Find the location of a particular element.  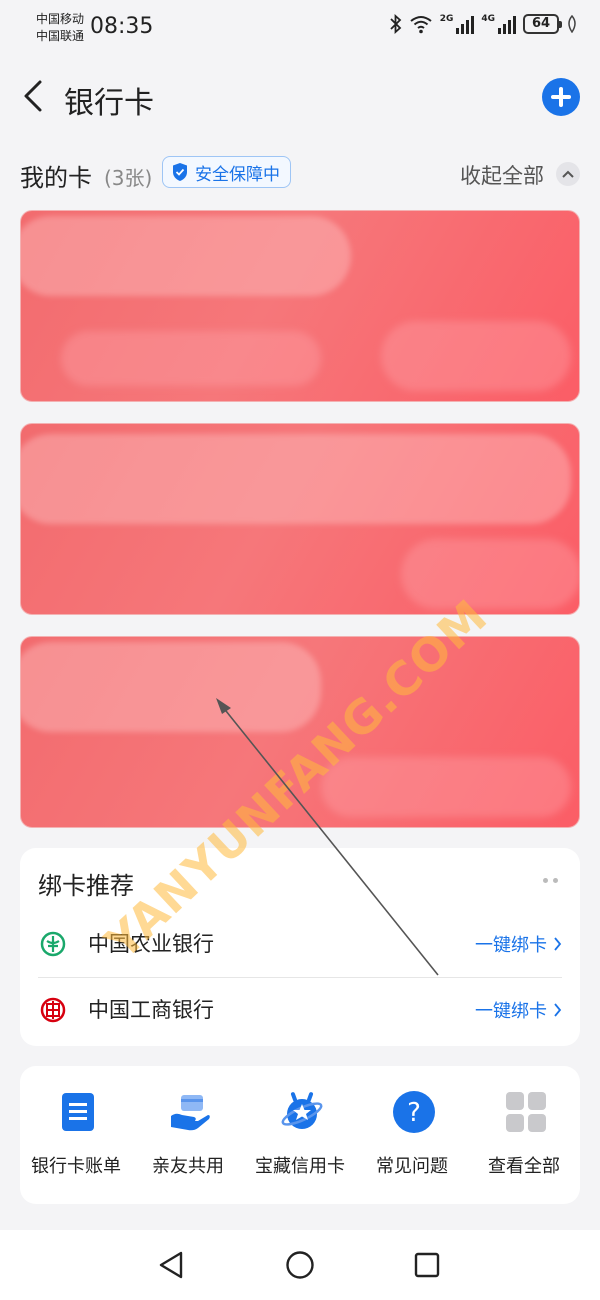

one-click-bind-icbc: 一键绑卡 is located at coordinates (518, 1010).